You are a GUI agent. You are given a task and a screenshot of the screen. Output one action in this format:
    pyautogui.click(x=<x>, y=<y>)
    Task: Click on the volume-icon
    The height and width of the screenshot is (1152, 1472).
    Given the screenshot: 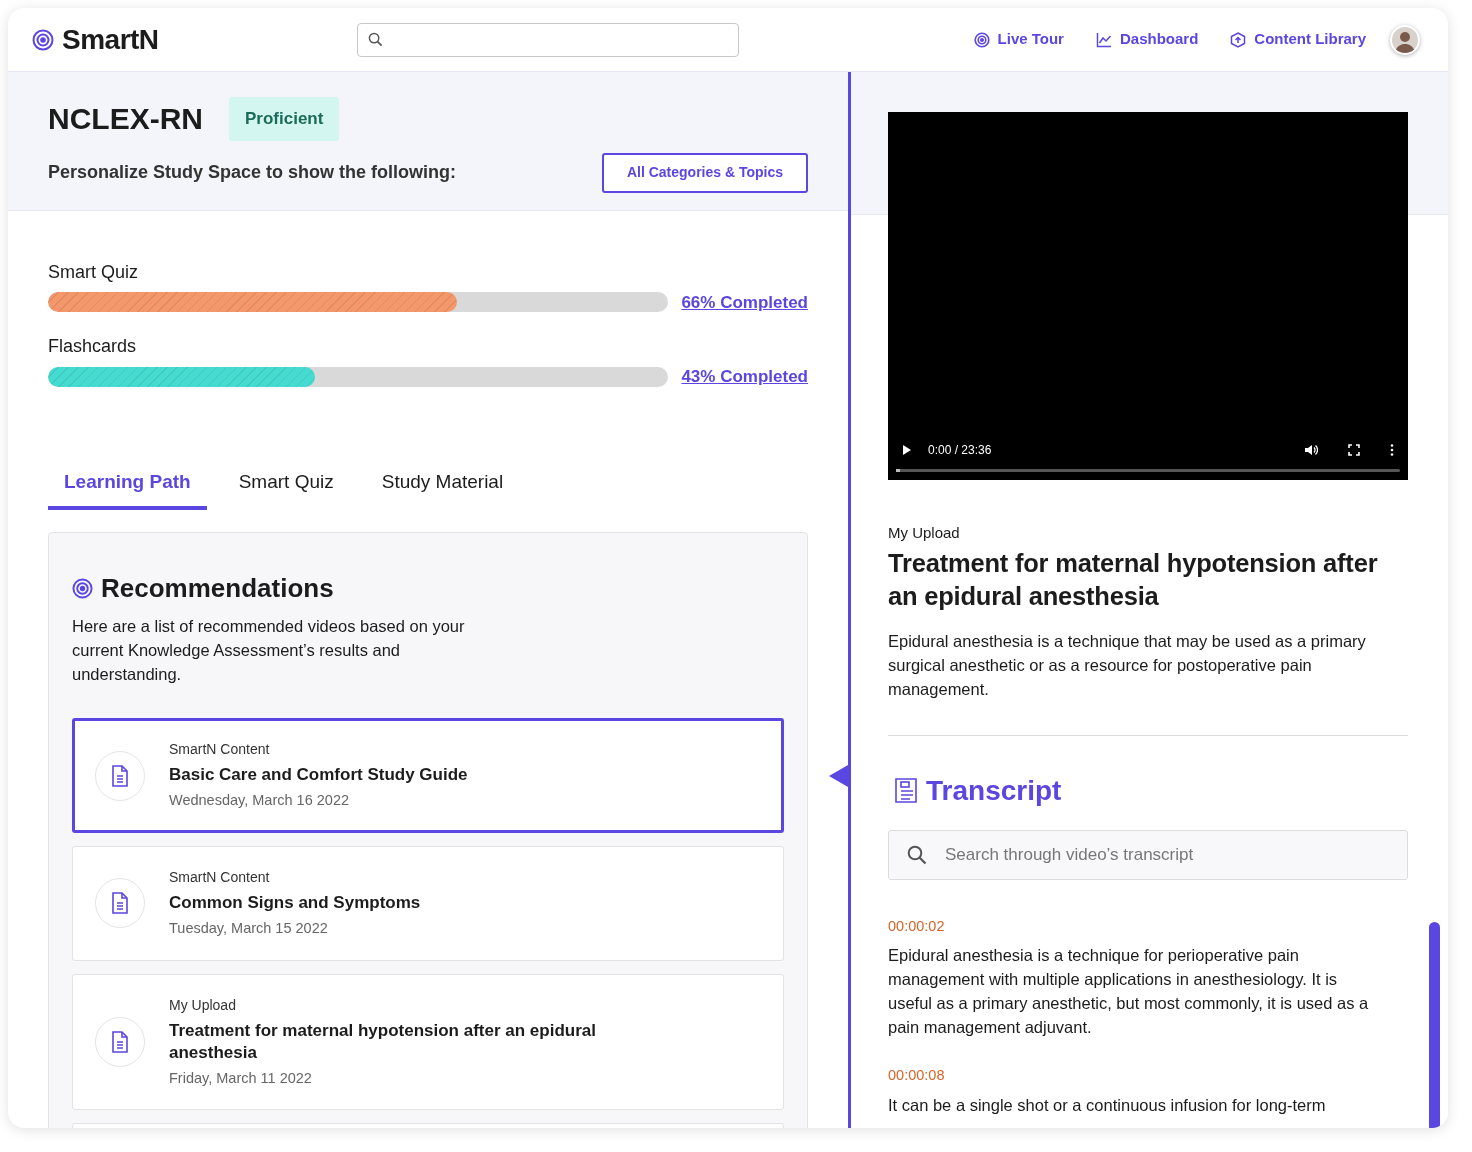 What is the action you would take?
    pyautogui.click(x=1311, y=450)
    